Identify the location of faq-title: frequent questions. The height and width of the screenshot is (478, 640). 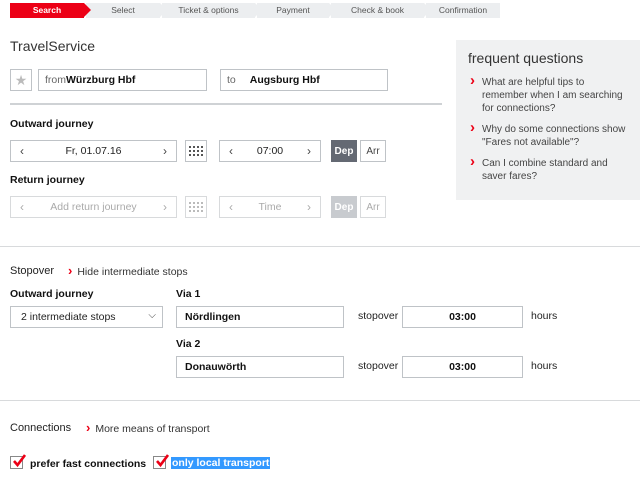
(526, 58).